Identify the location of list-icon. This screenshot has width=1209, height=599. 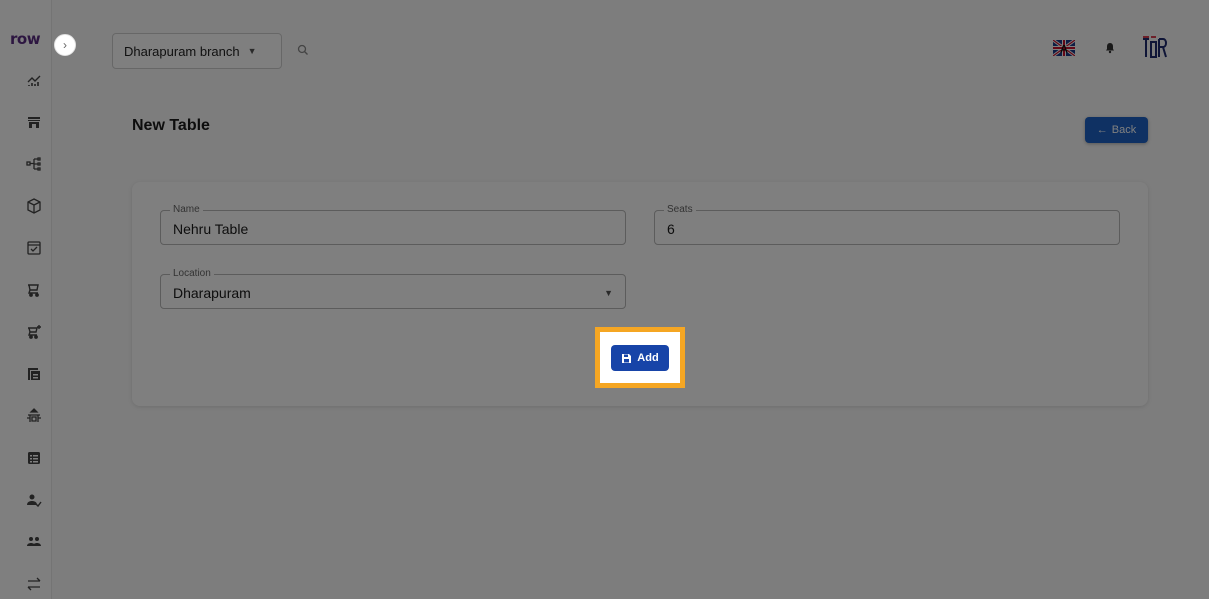
(34, 458).